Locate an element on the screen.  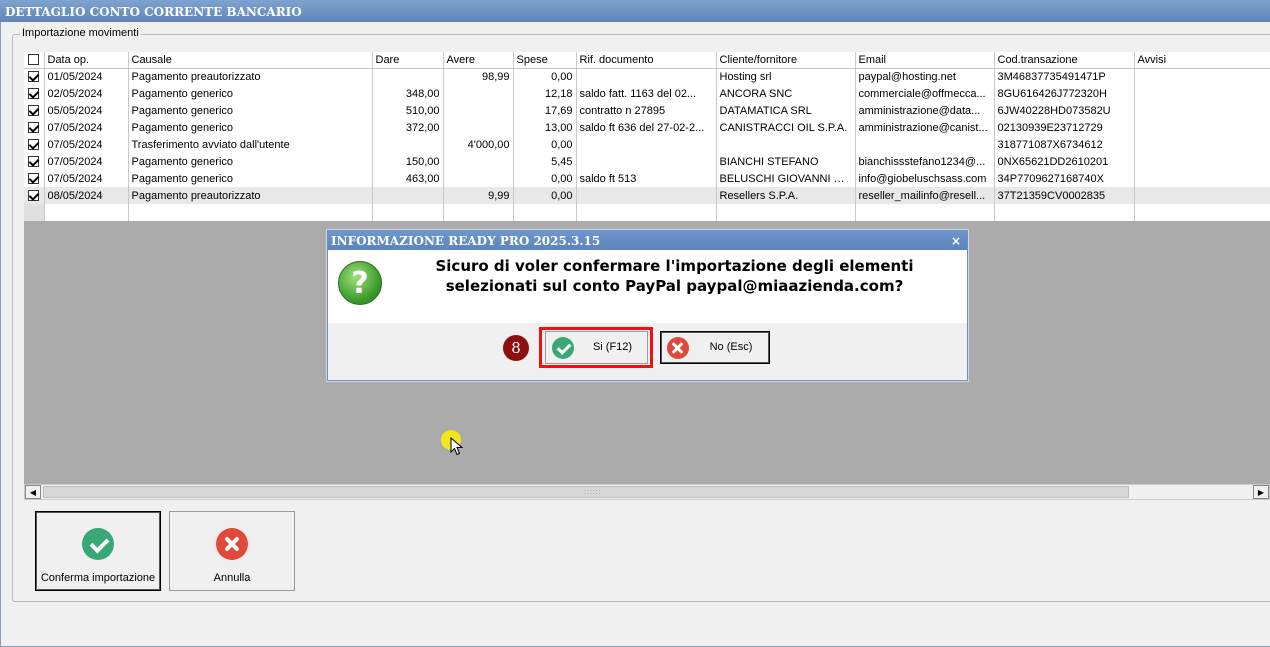
cancel-label: Annulla is located at coordinates (232, 578).